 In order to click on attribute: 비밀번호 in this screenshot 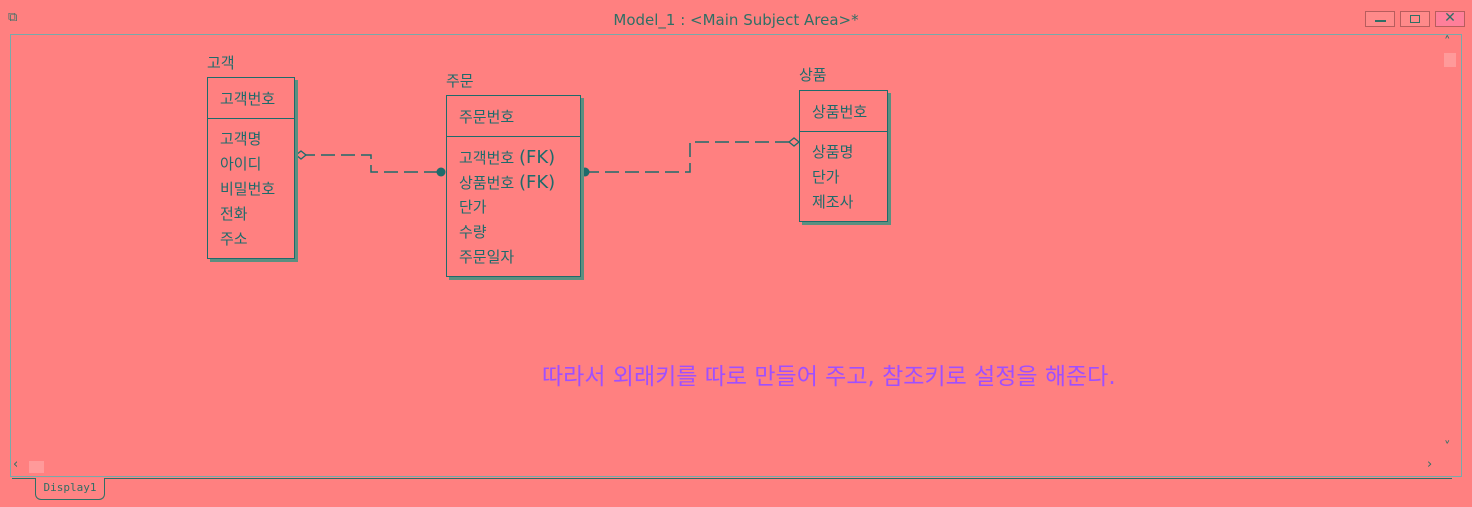, I will do `click(248, 189)`.